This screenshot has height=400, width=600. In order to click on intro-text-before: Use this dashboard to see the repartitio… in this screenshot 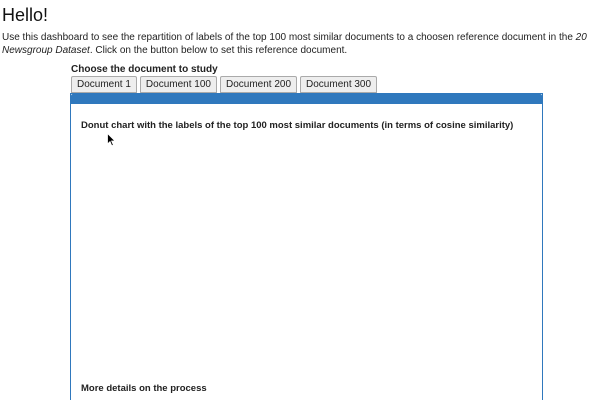, I will do `click(289, 37)`.